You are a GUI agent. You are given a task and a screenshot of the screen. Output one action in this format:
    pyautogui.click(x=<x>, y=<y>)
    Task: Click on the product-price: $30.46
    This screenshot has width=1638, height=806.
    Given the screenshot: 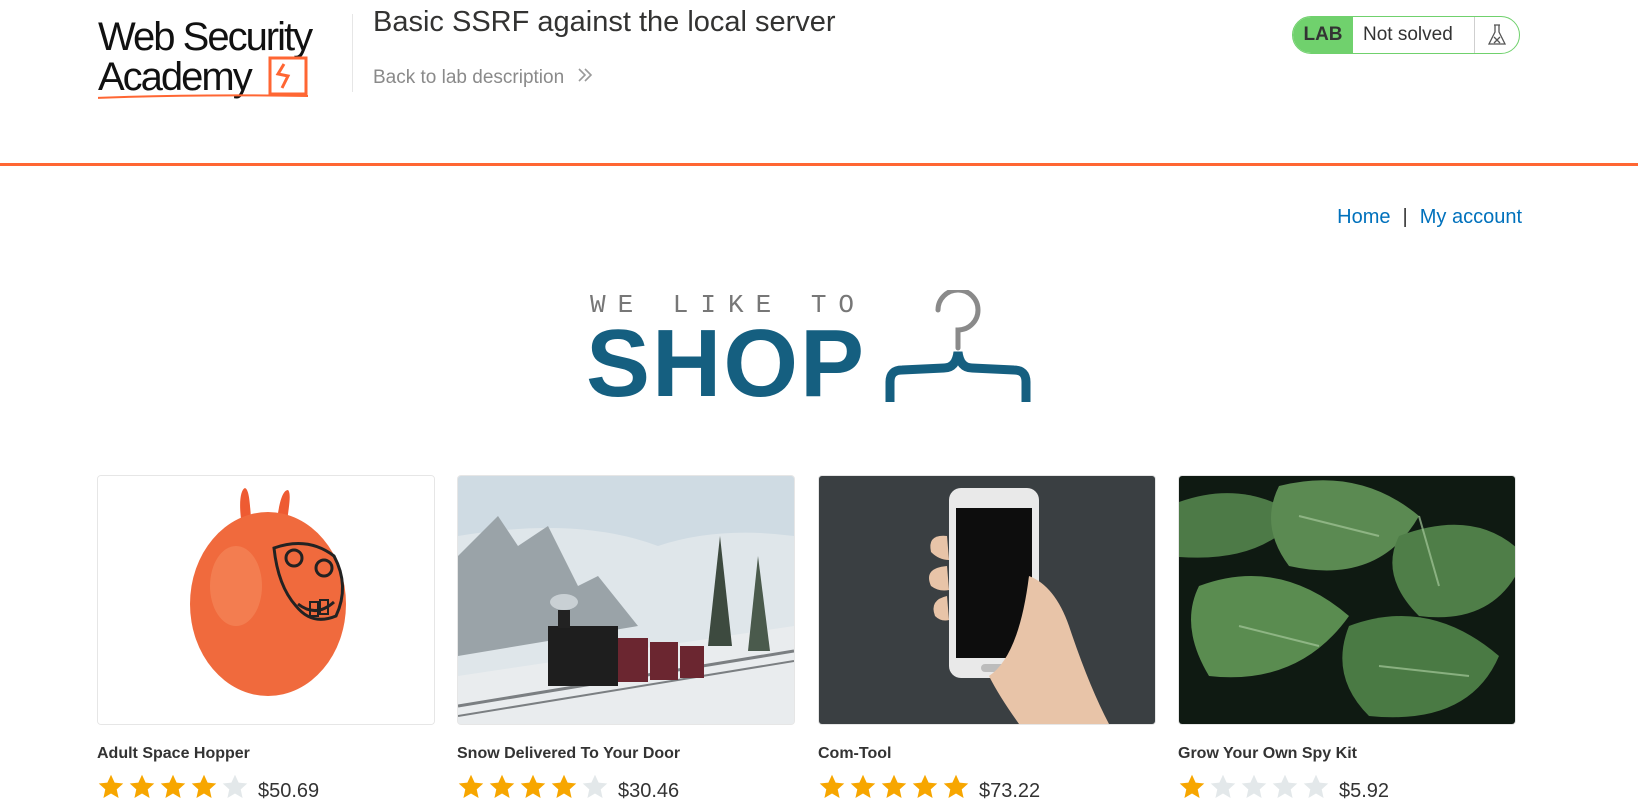 What is the action you would take?
    pyautogui.click(x=649, y=790)
    